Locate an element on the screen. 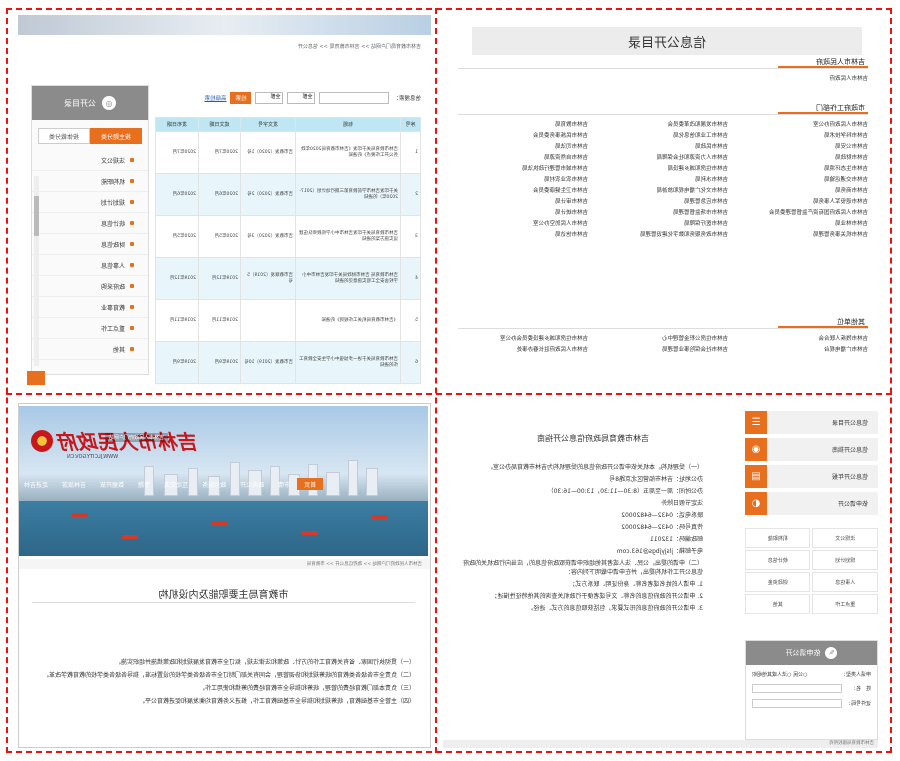 The height and width of the screenshot is (761, 900). vertical-divider is located at coordinates (436, 380).